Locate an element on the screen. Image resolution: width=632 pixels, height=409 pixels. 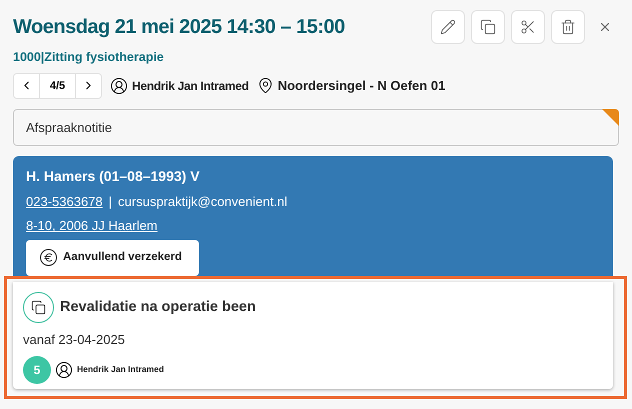
scissors-icon is located at coordinates (528, 27).